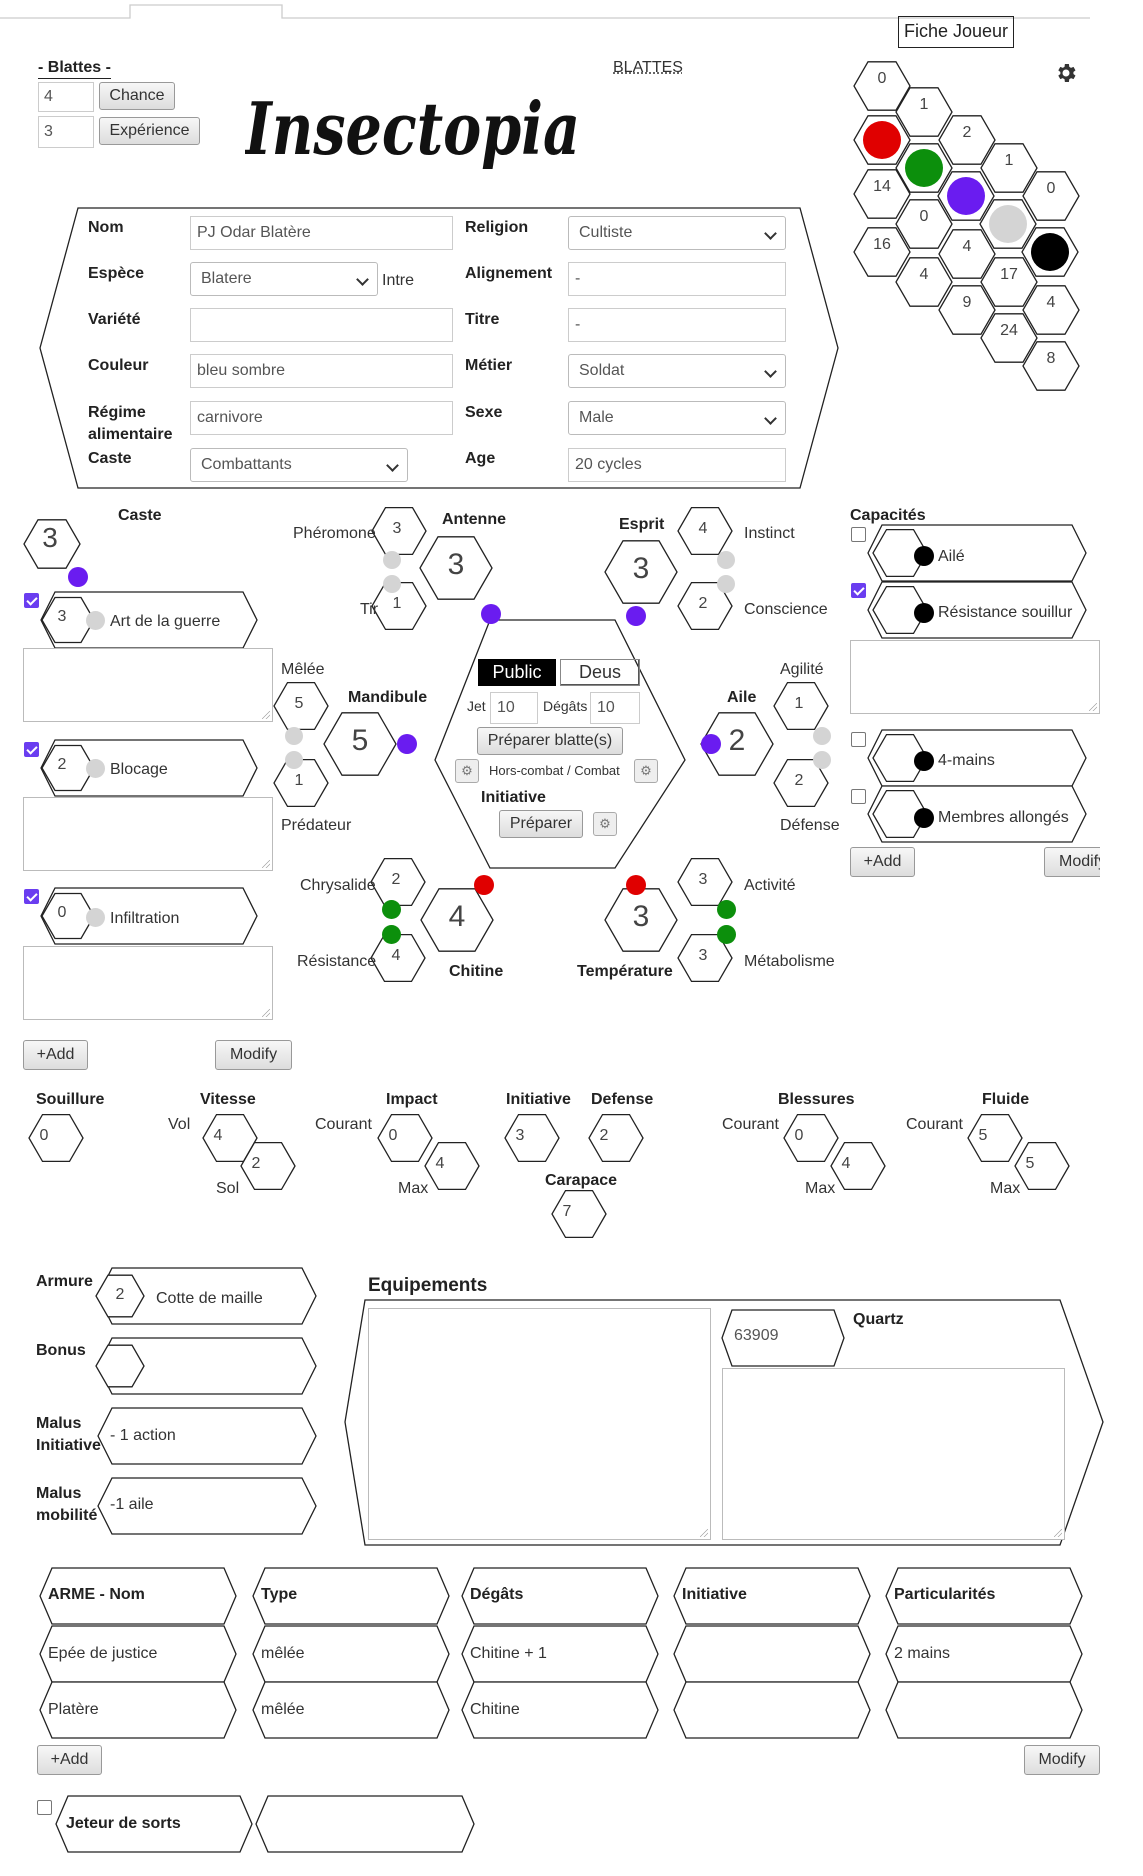  I want to click on temperature-value: 3, so click(641, 917).